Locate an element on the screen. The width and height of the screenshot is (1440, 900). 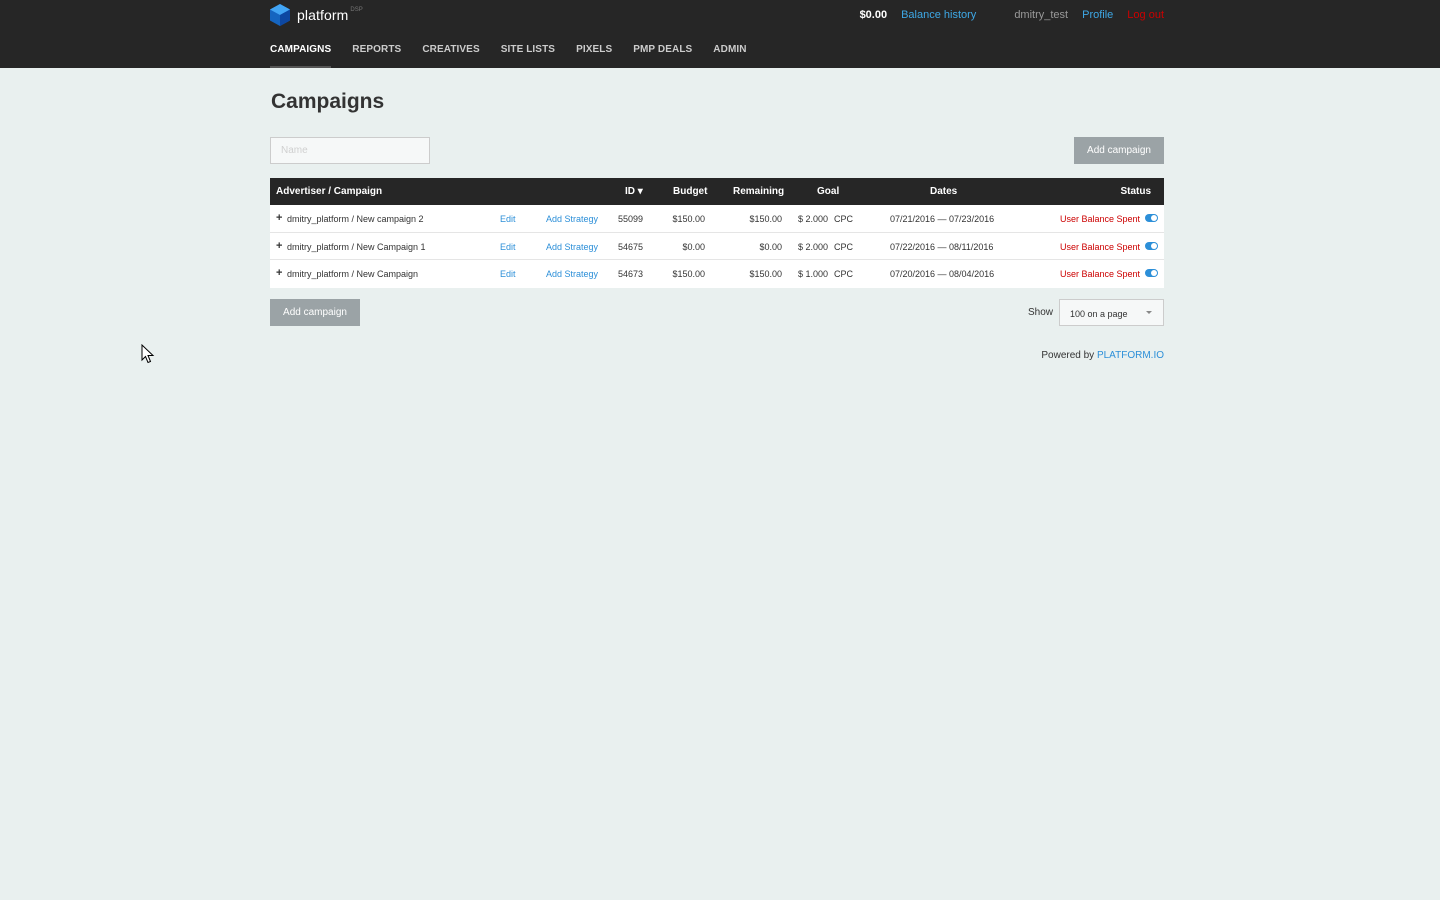
add-campaign-button-bottom: Add campaign is located at coordinates (315, 312).